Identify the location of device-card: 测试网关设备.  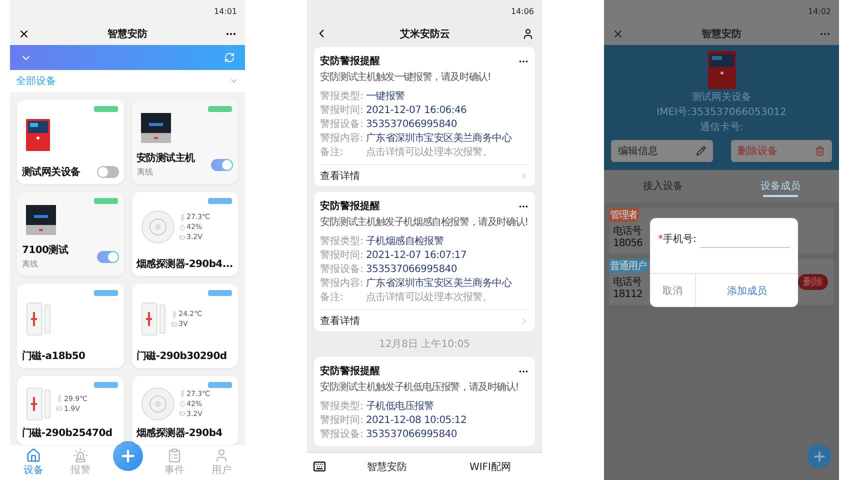
(70, 142).